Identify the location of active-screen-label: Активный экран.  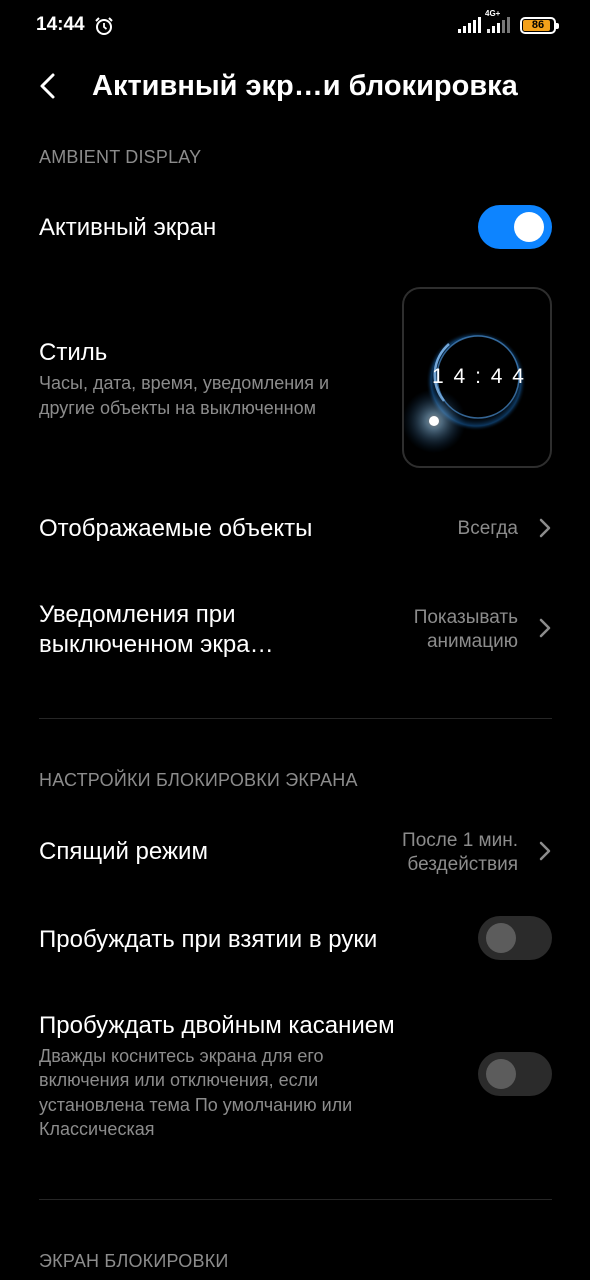
(128, 227).